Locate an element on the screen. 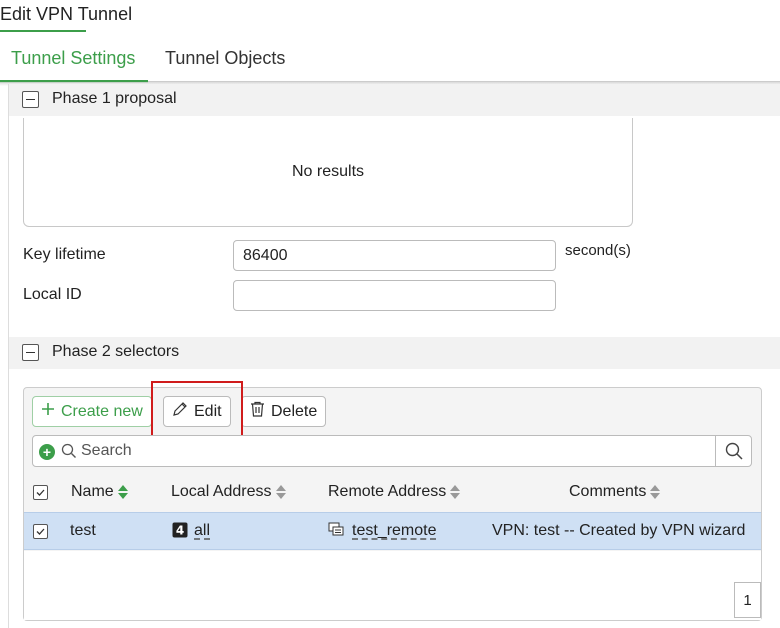  plus-icon is located at coordinates (48, 411).